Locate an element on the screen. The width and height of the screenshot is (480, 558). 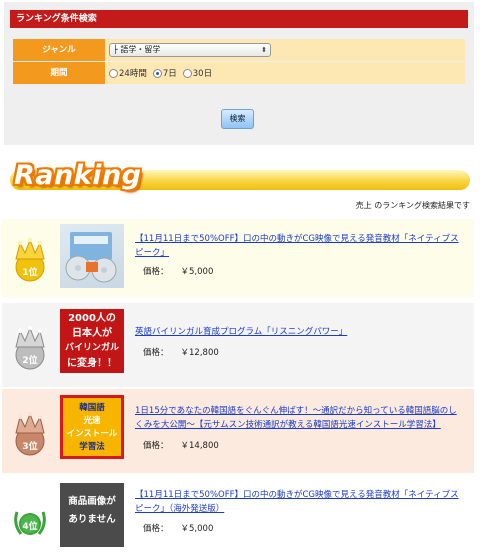
rank-label: 2位 is located at coordinates (30, 361).